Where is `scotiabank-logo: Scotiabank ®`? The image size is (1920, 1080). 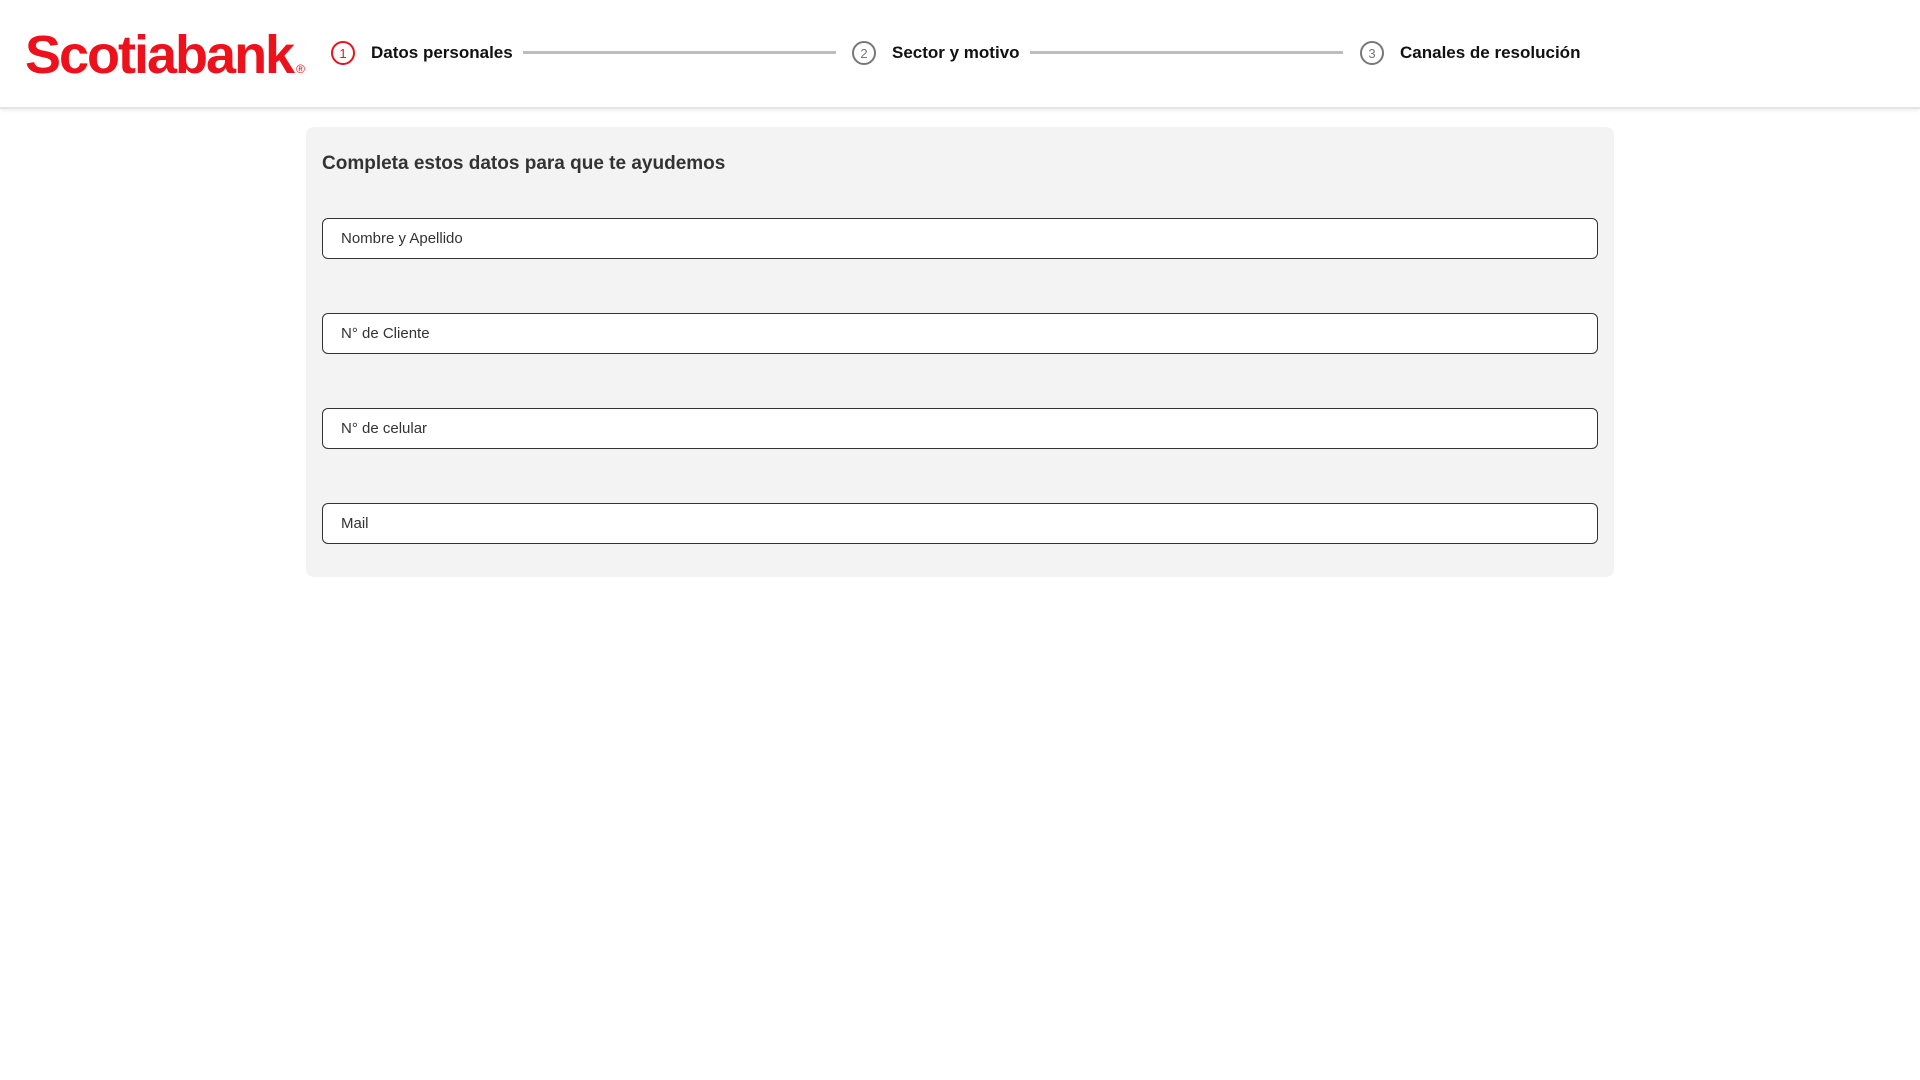
scotiabank-logo: Scotiabank ® is located at coordinates (165, 55).